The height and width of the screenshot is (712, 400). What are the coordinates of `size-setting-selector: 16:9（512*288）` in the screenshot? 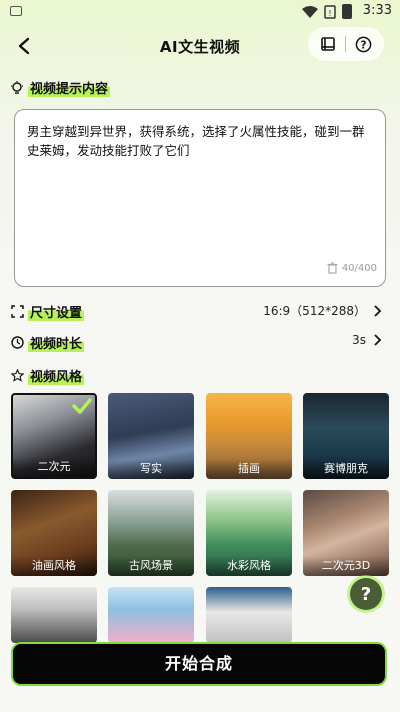 It's located at (322, 310).